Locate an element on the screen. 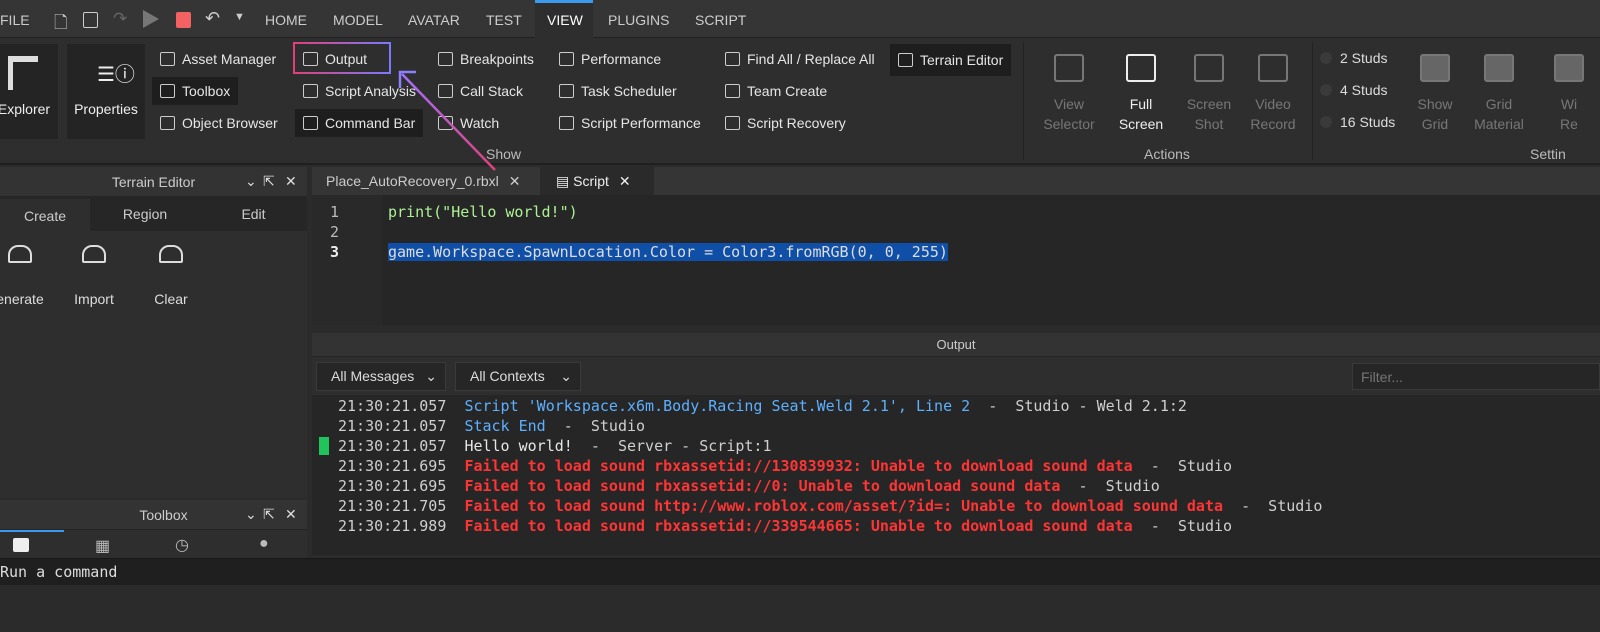 This screenshot has width=1600, height=632. performance-button: Performance is located at coordinates (610, 59).